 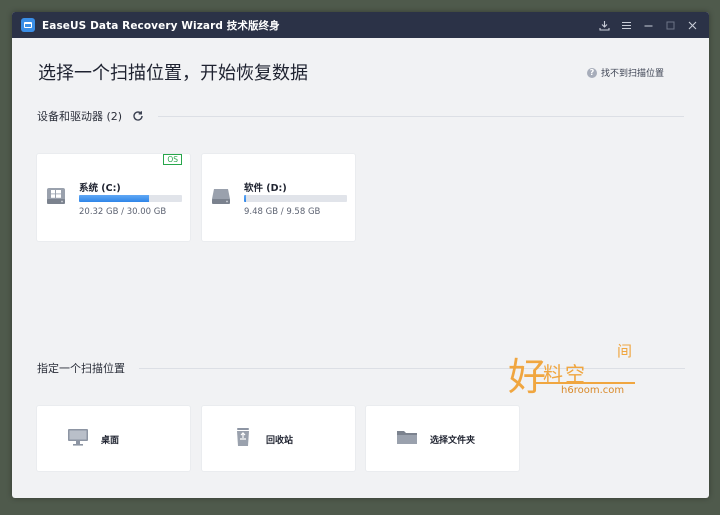 I want to click on menu-icon, so click(x=626, y=25).